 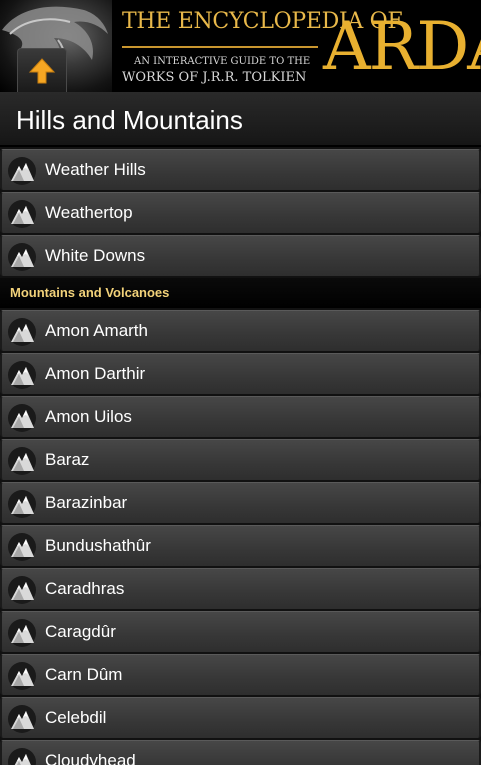 I want to click on list-item-label: Weathertop, so click(x=89, y=212).